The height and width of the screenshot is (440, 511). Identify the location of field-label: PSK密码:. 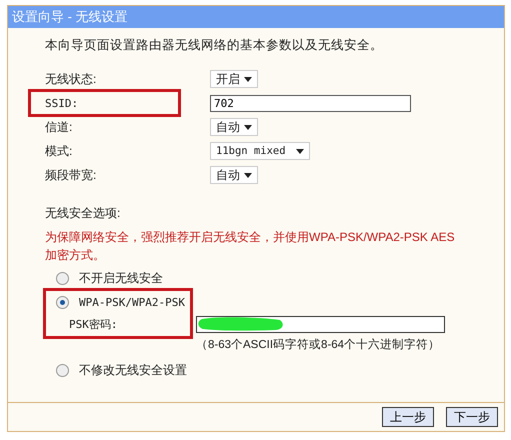
(93, 324).